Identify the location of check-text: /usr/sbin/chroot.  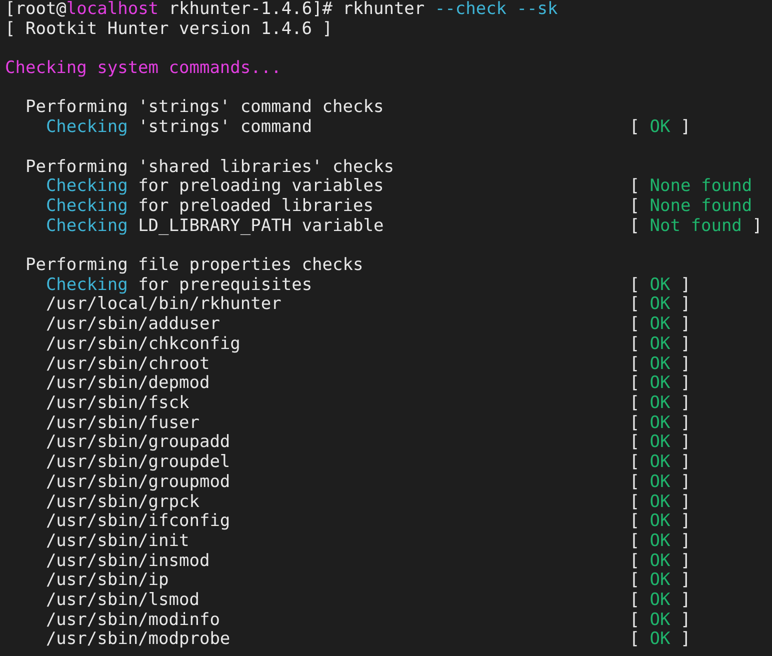
(128, 364).